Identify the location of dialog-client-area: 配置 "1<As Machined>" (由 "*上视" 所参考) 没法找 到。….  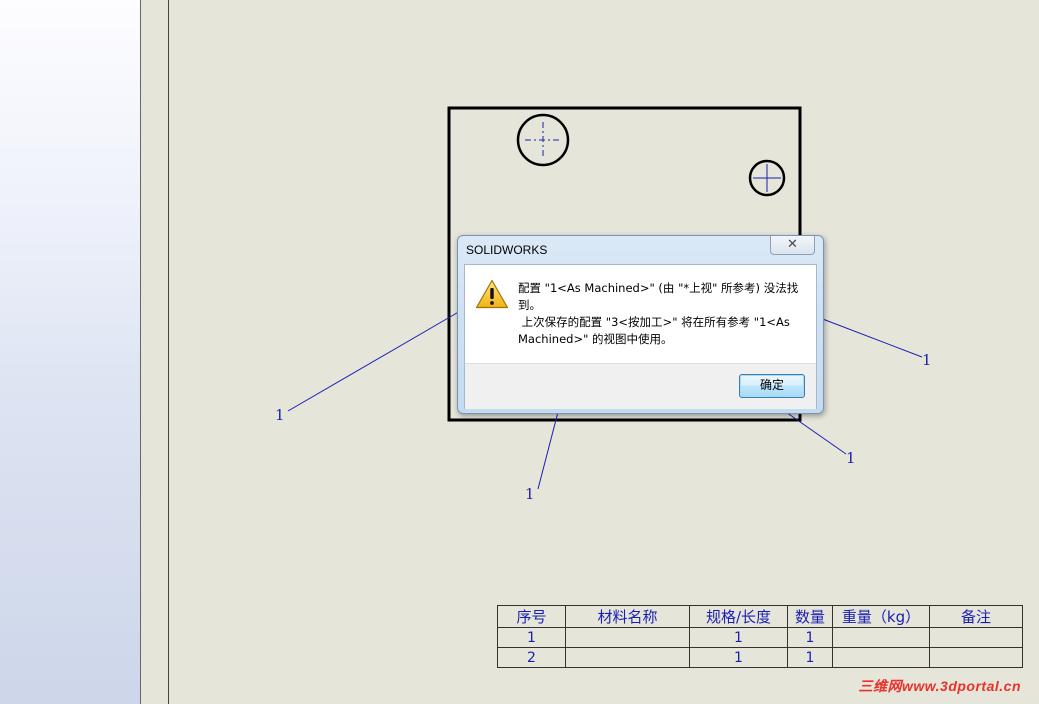
(640, 336).